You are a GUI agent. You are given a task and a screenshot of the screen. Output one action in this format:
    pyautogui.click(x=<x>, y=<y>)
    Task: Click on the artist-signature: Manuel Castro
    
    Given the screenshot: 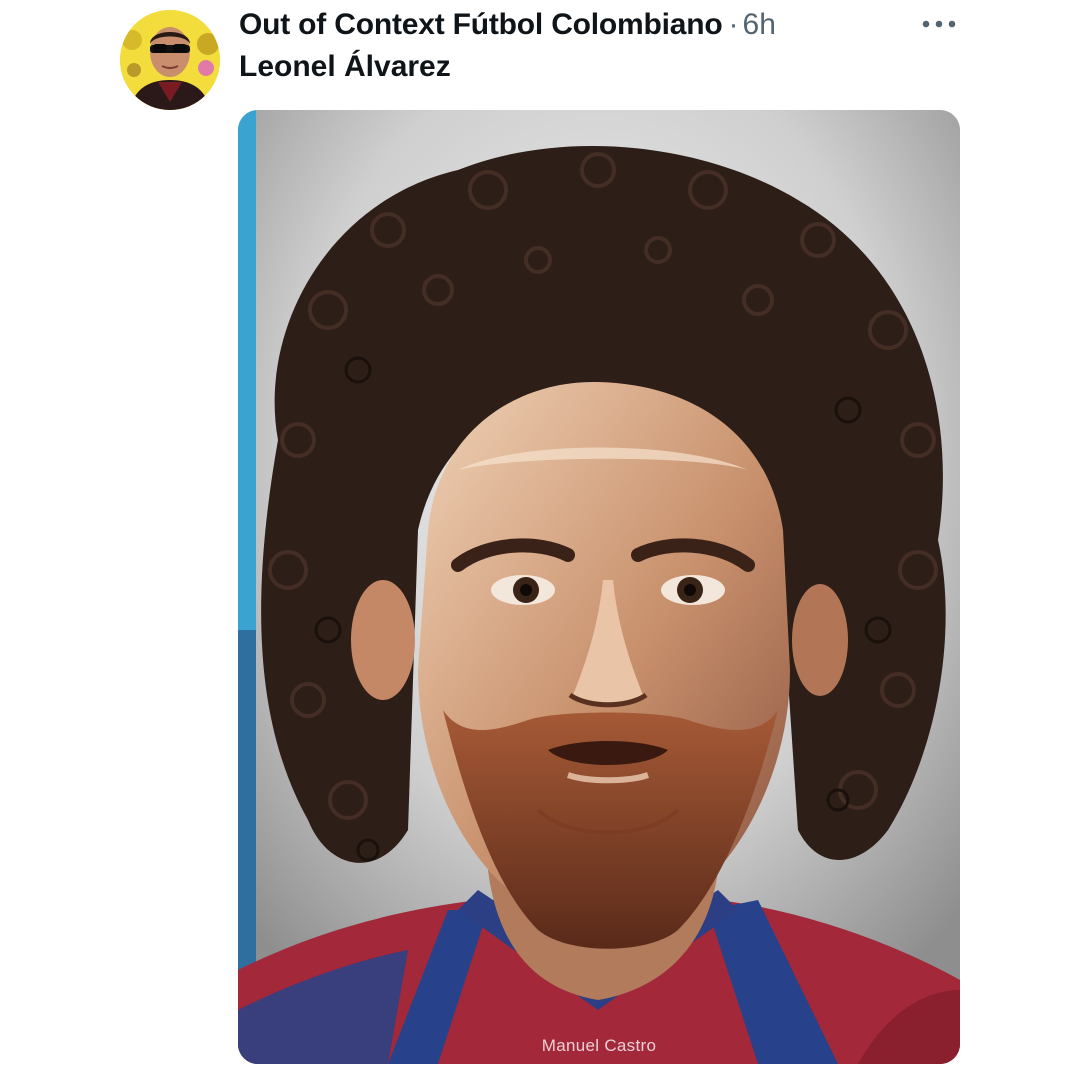 What is the action you would take?
    pyautogui.click(x=599, y=1045)
    